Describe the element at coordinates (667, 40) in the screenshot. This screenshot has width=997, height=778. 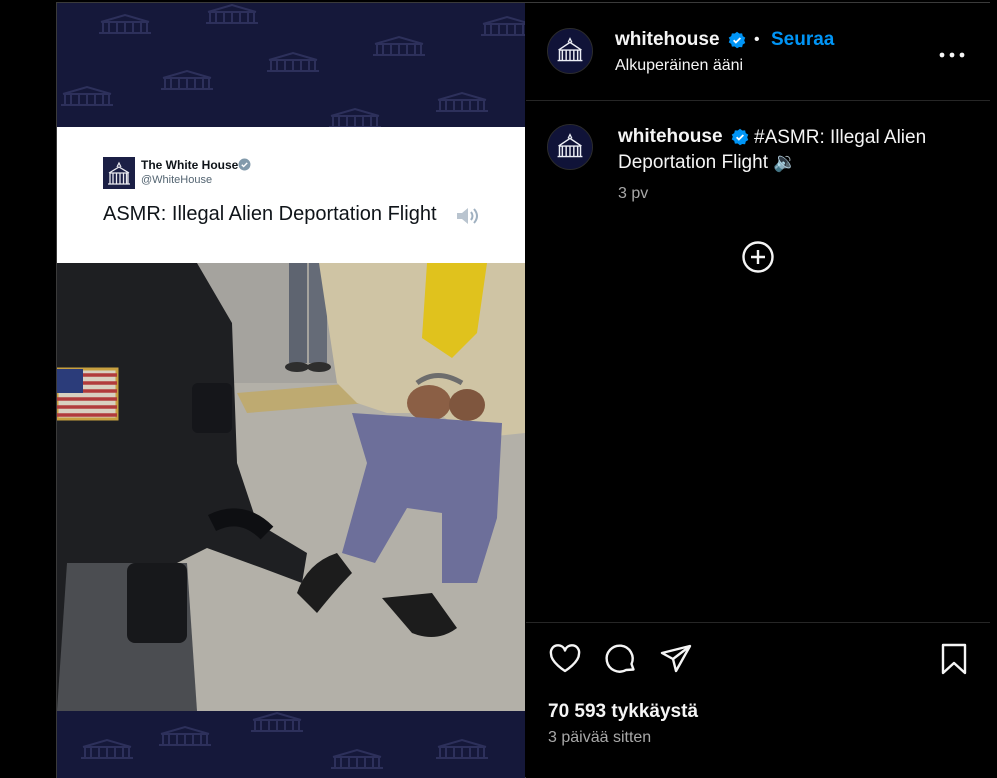
I see `header-username: whitehouse` at that location.